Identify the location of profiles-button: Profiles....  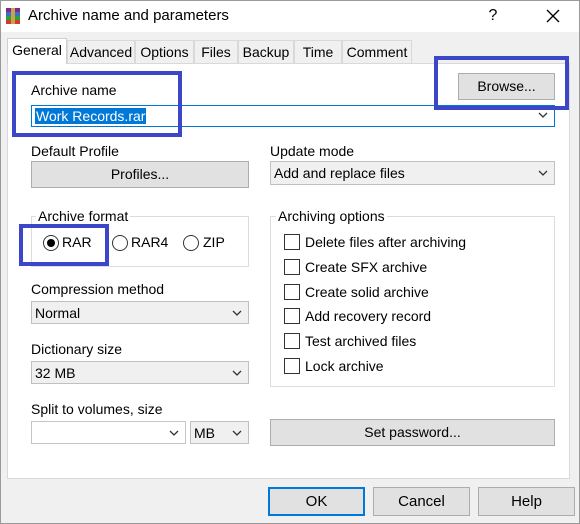
(140, 174).